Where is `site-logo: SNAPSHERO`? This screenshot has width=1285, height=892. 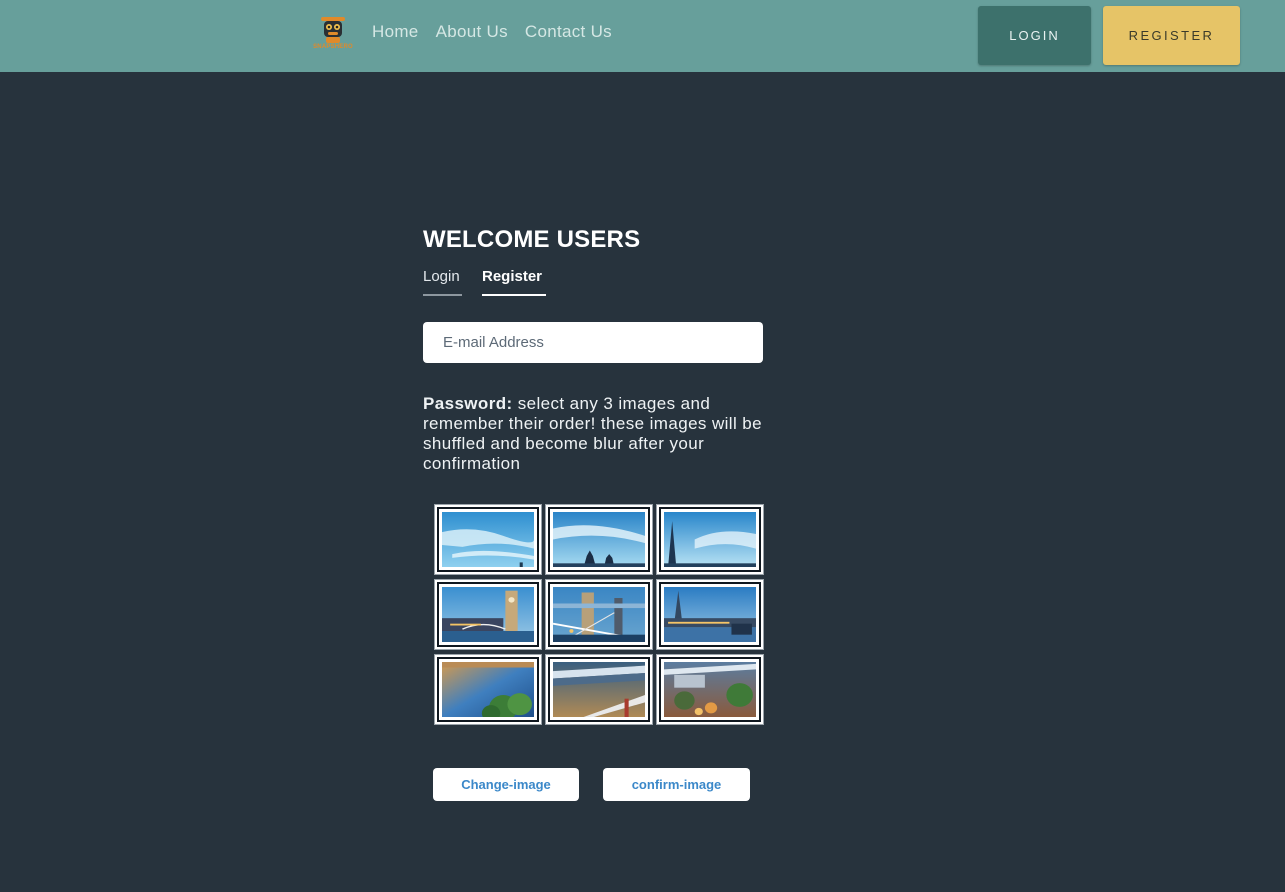 site-logo: SNAPSHERO is located at coordinates (333, 34).